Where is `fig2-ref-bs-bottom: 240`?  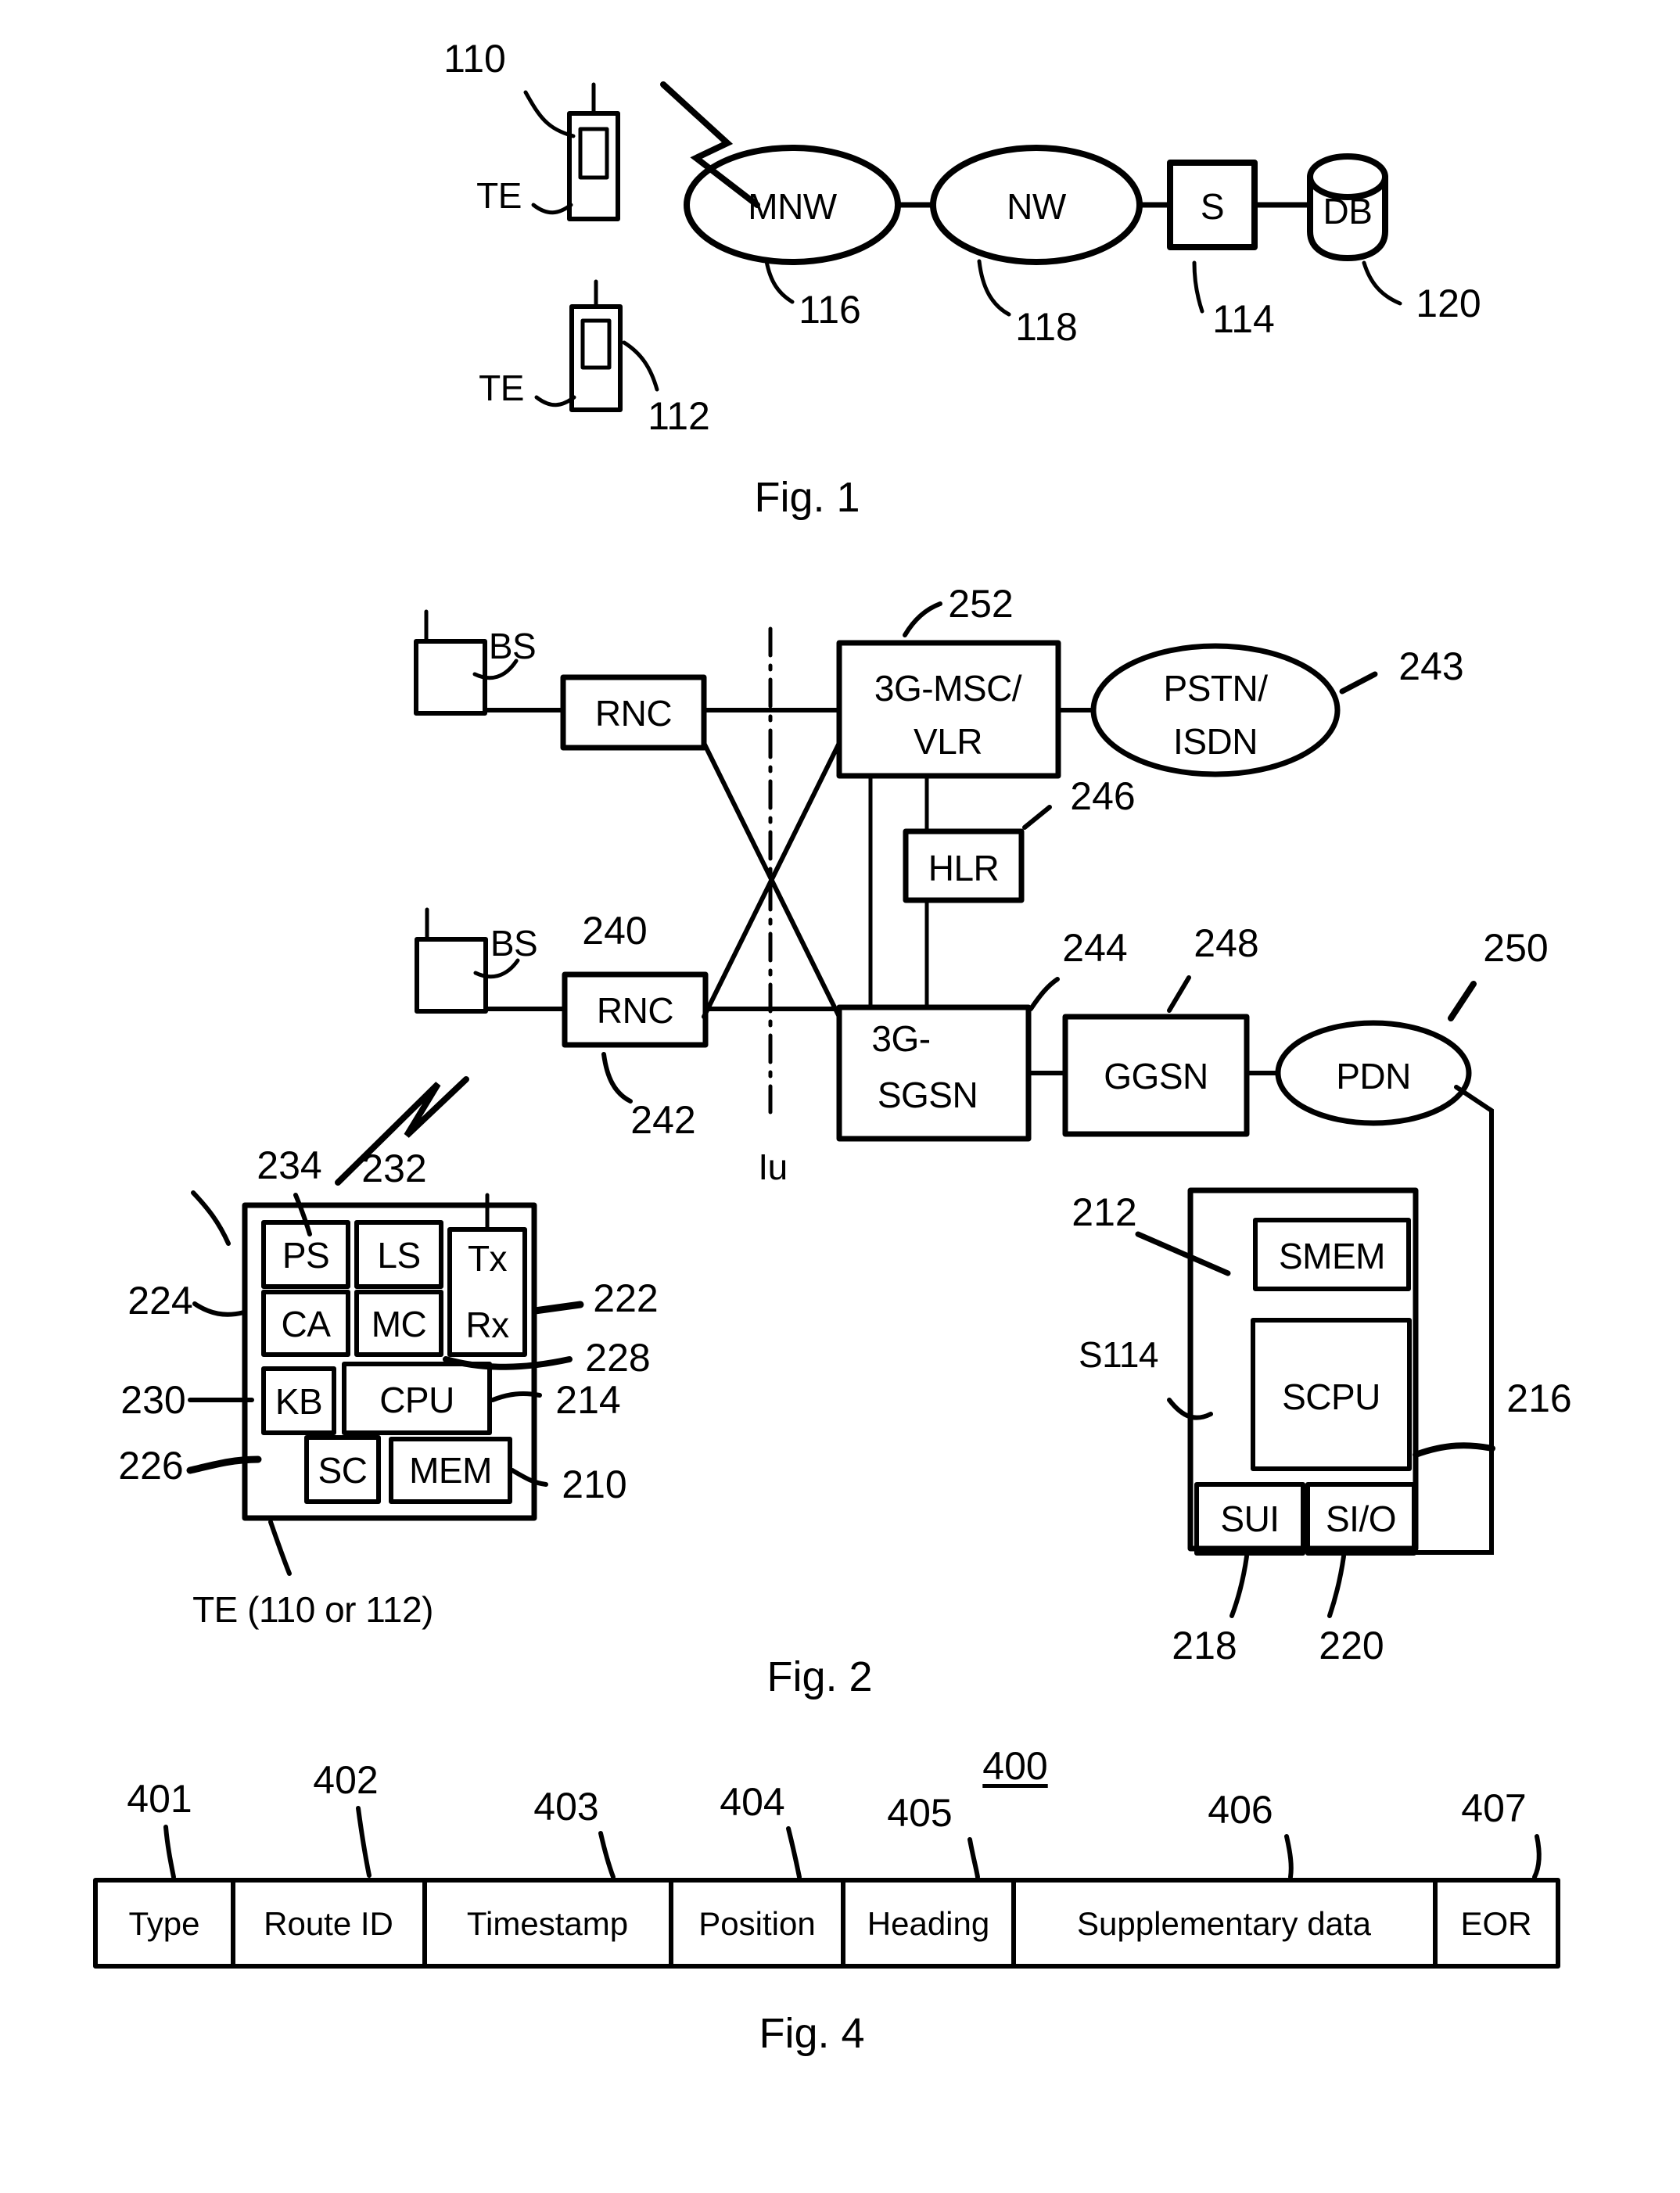 fig2-ref-bs-bottom: 240 is located at coordinates (615, 931).